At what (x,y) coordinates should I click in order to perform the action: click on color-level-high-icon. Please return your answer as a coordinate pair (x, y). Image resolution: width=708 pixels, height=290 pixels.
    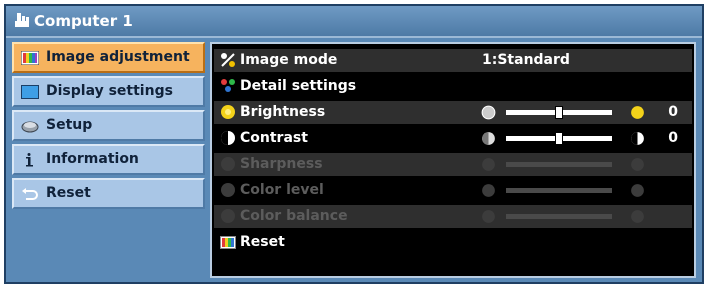
    Looking at the image, I should click on (637, 190).